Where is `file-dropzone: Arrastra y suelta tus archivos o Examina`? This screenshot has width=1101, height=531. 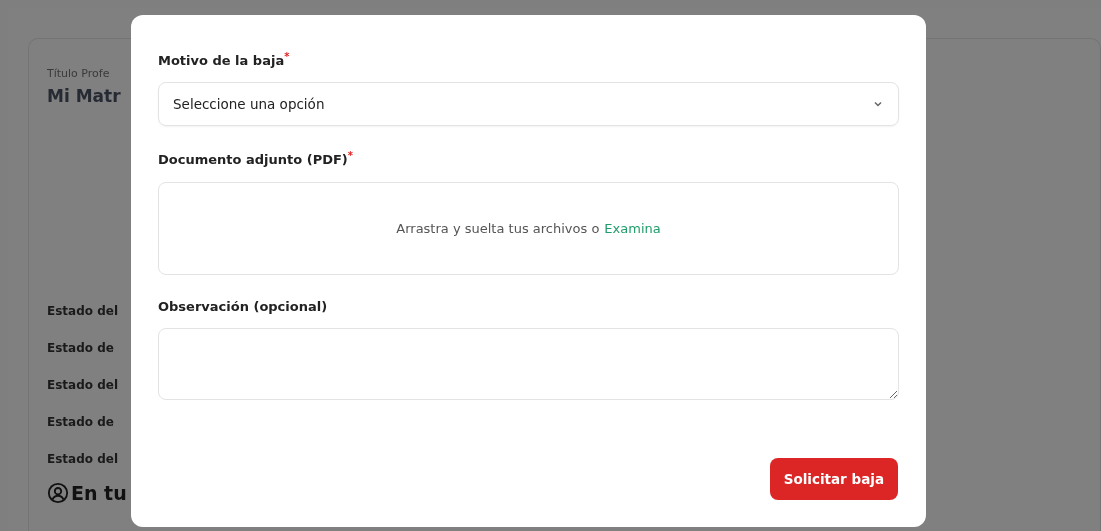
file-dropzone: Arrastra y suelta tus archivos o Examina is located at coordinates (528, 228).